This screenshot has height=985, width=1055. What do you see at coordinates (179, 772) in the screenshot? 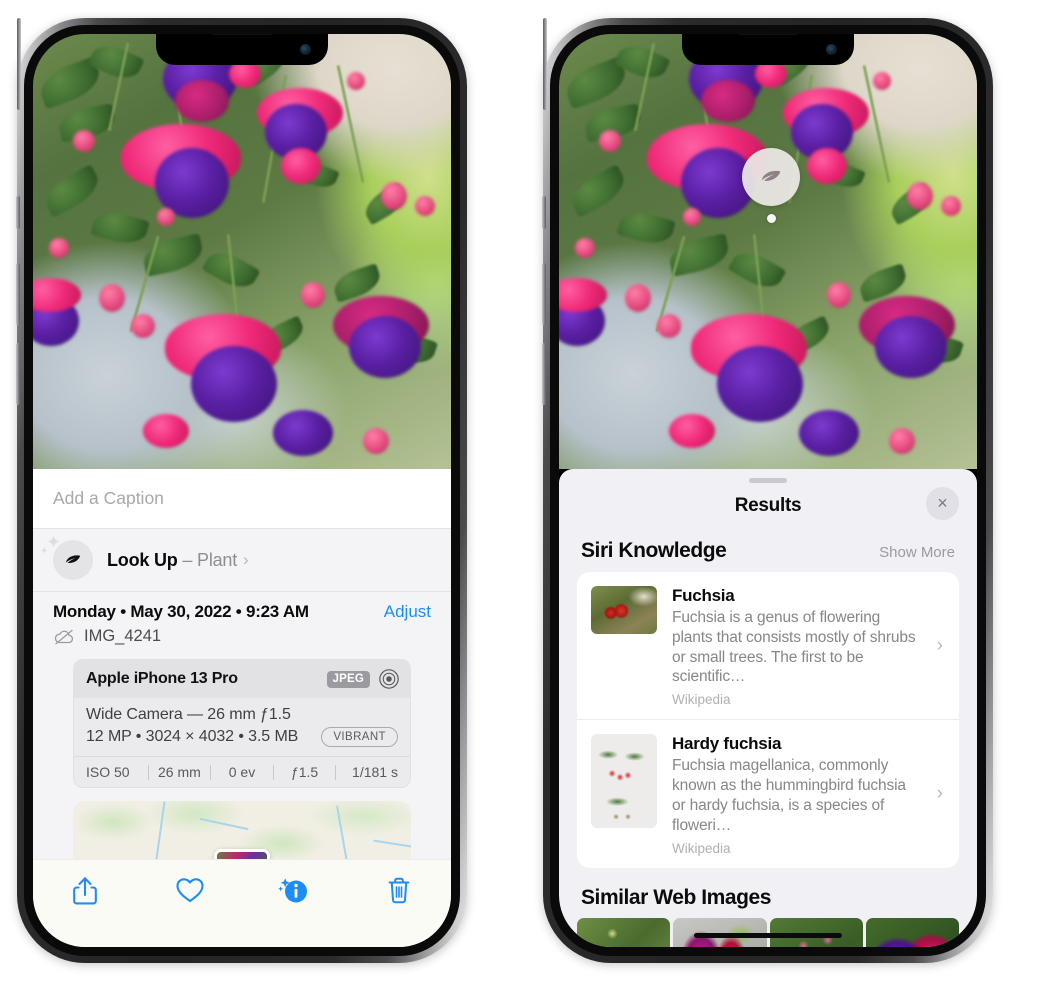
I see `exif-stat-focal: 26 mm` at bounding box center [179, 772].